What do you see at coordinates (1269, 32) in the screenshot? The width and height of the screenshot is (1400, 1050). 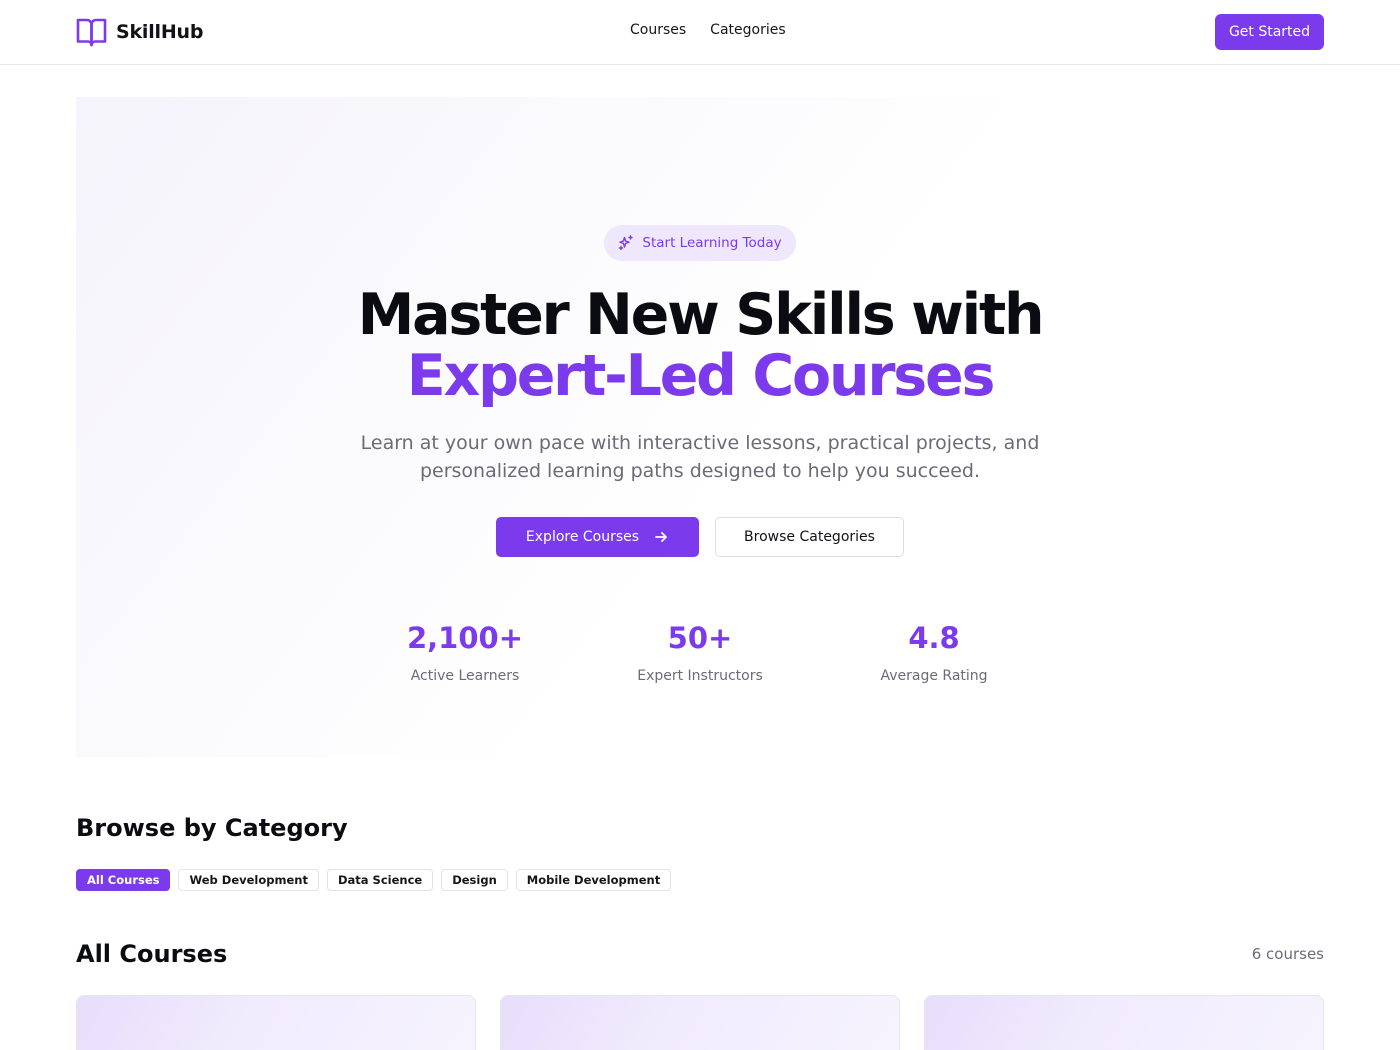 I see `get-started-button: Get Started` at bounding box center [1269, 32].